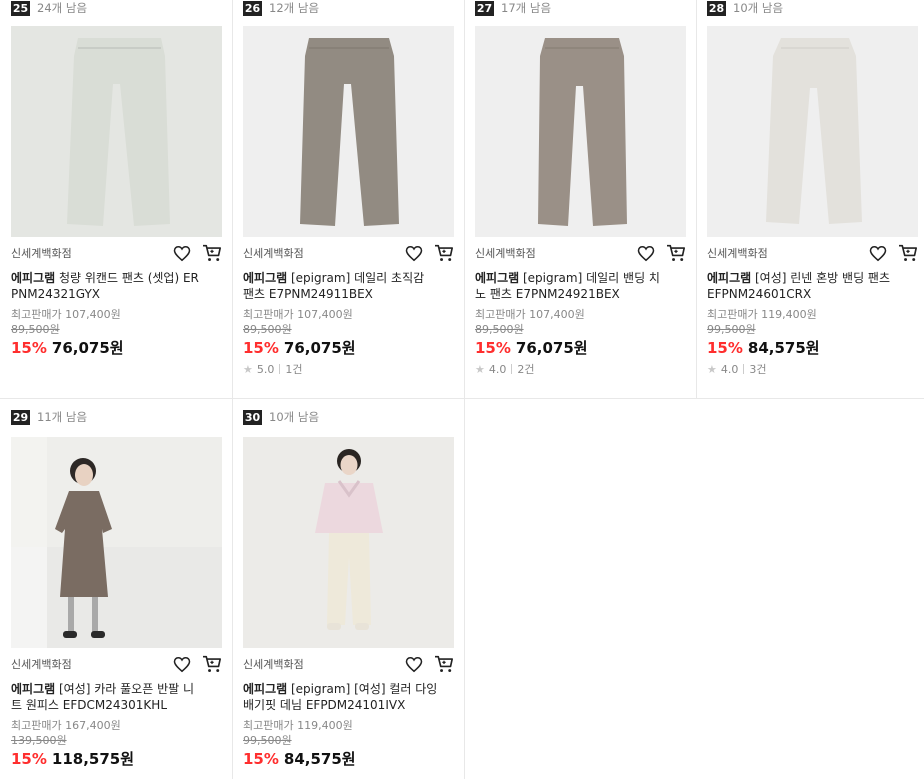 This screenshot has height=779, width=924. What do you see at coordinates (362, 689) in the screenshot?
I see `product-name-line1: [epigram] [여성] 컬러 다잉` at bounding box center [362, 689].